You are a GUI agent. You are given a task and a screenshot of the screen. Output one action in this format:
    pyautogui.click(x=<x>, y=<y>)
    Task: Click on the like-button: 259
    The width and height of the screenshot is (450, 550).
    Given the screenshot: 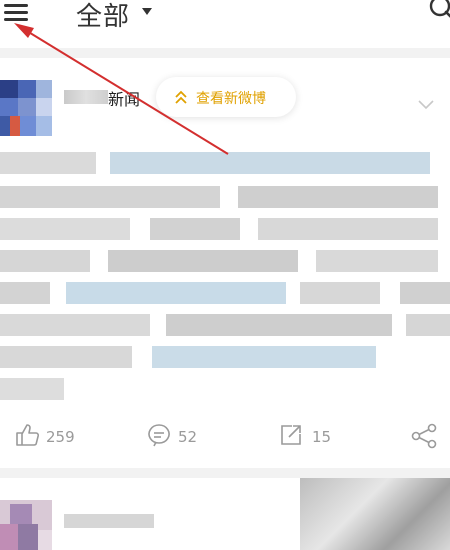 What is the action you would take?
    pyautogui.click(x=49, y=435)
    